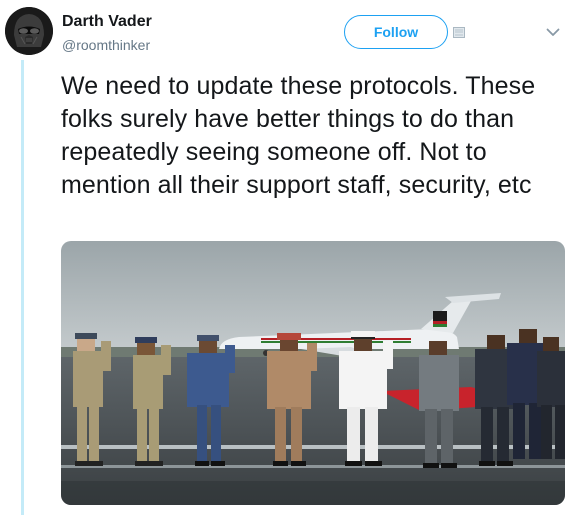  I want to click on follow-button: Follow, so click(396, 32).